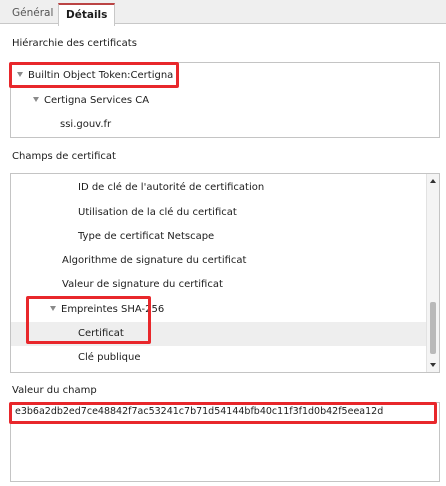 This screenshot has height=486, width=446. I want to click on field-row: Utilisation de la clé du certificat, so click(225, 213).